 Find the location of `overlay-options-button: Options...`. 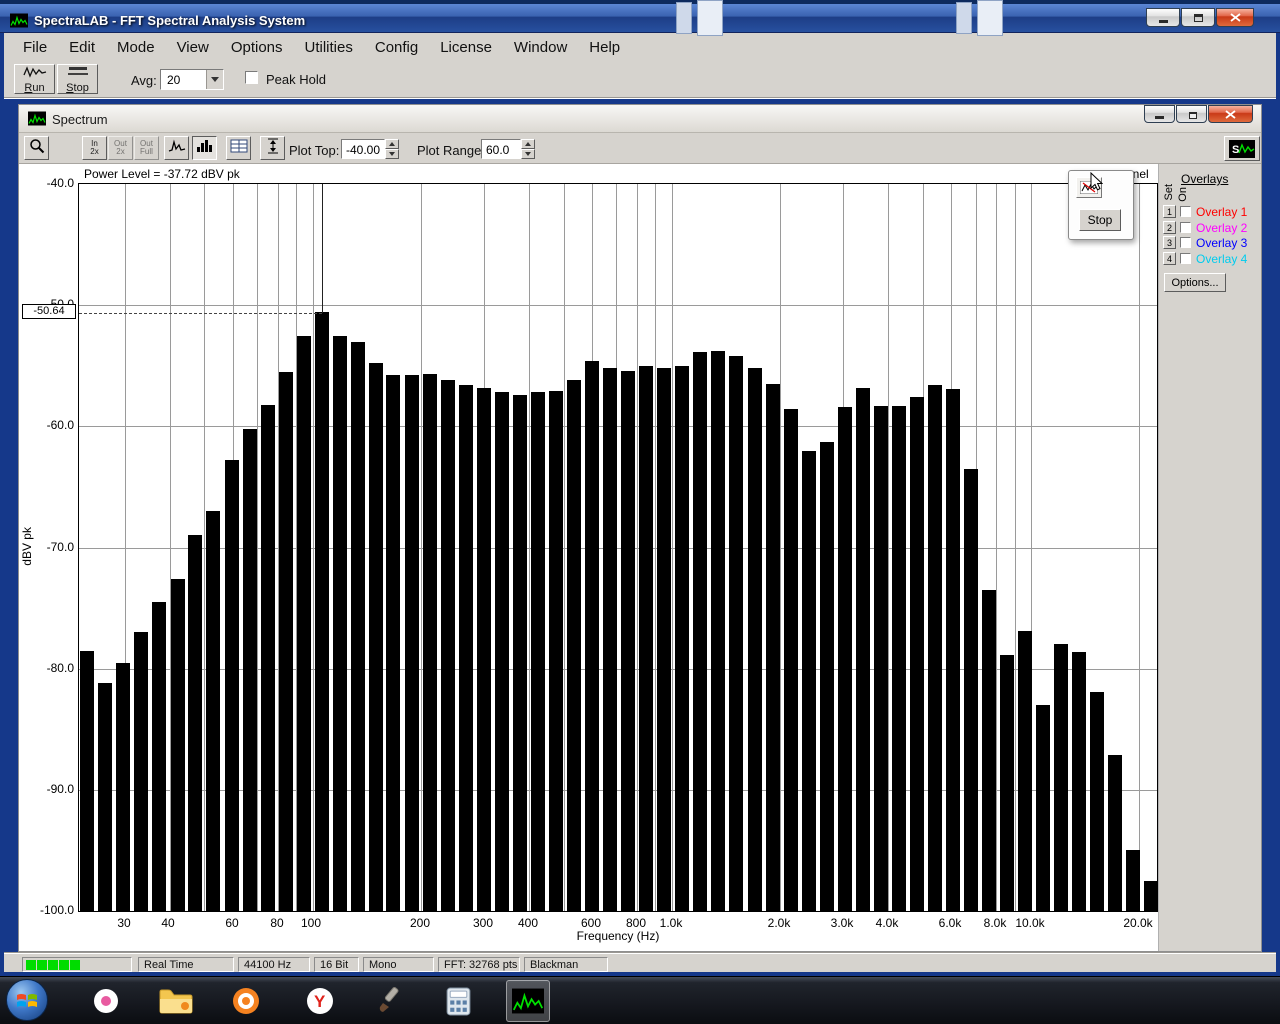

overlay-options-button: Options... is located at coordinates (1195, 282).